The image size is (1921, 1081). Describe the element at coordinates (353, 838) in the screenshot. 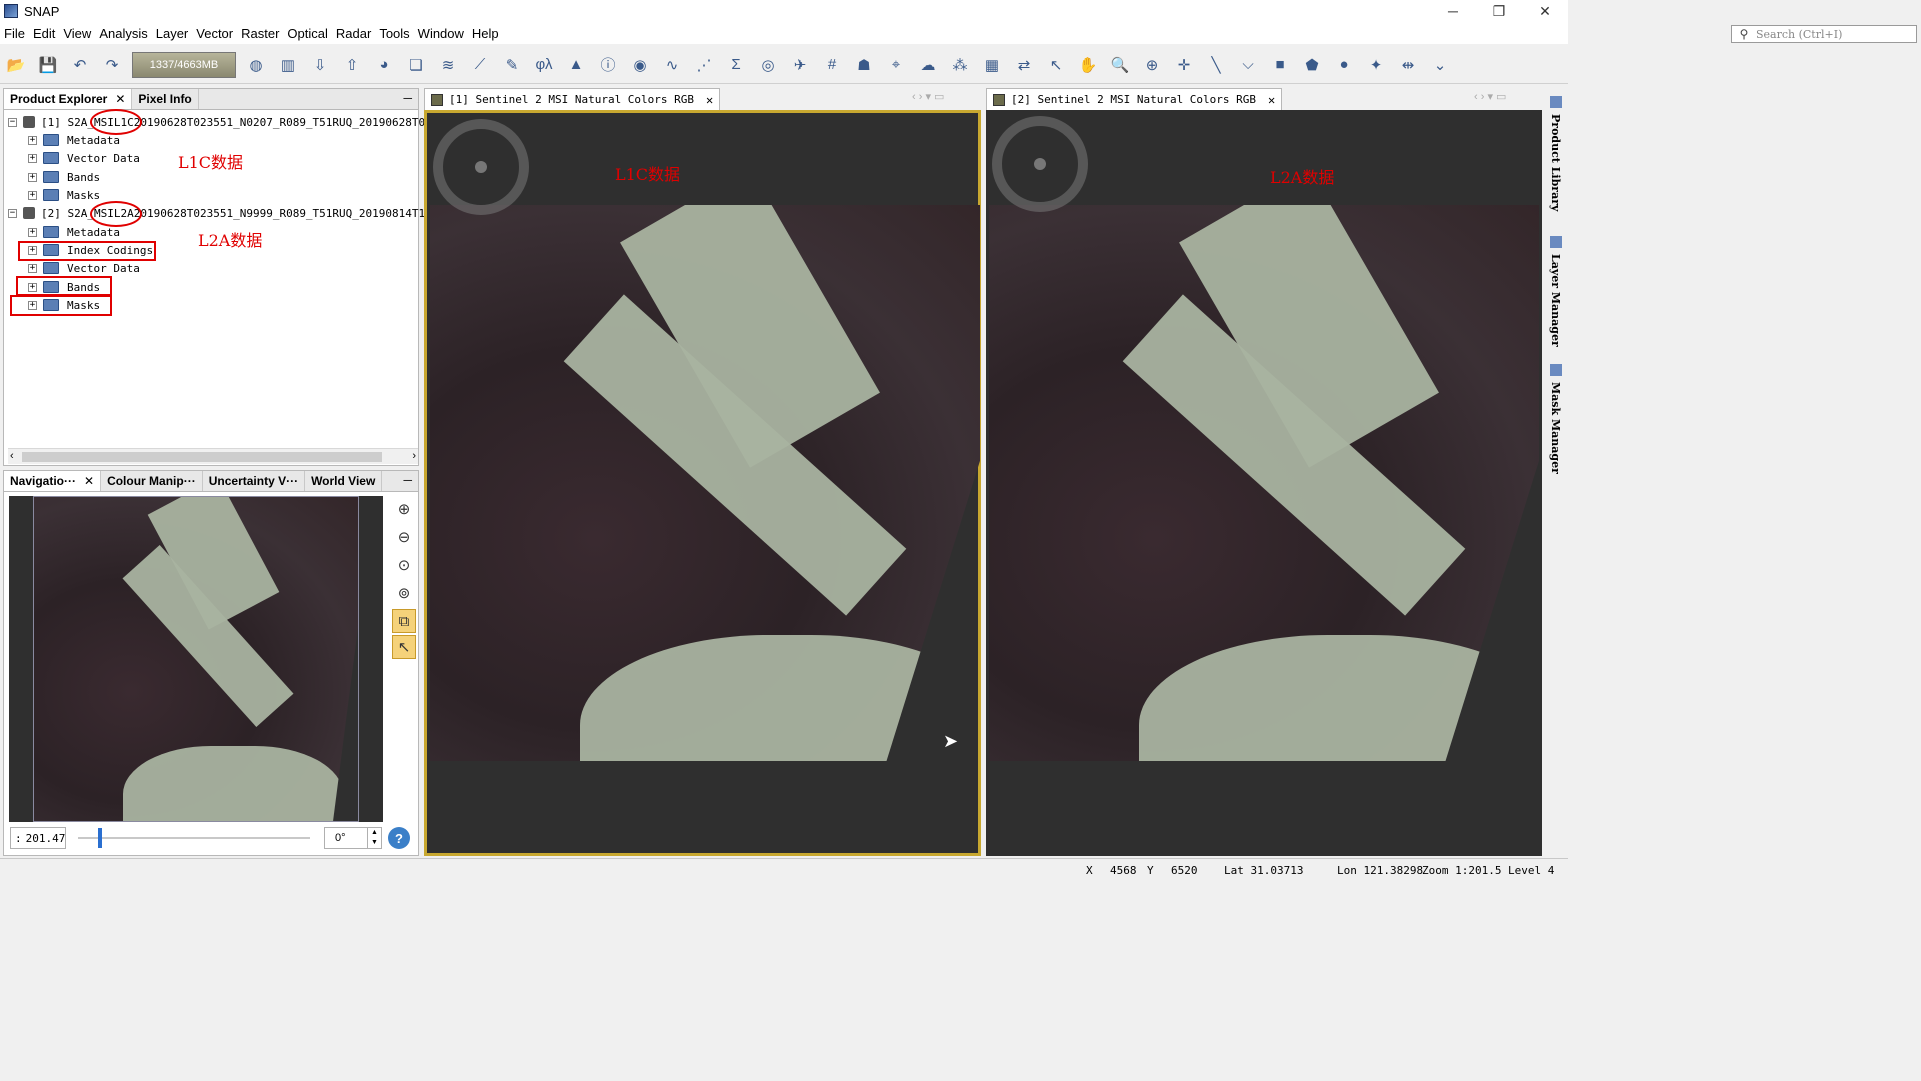

I see `rotation-field: 0° ▲ ▼` at that location.